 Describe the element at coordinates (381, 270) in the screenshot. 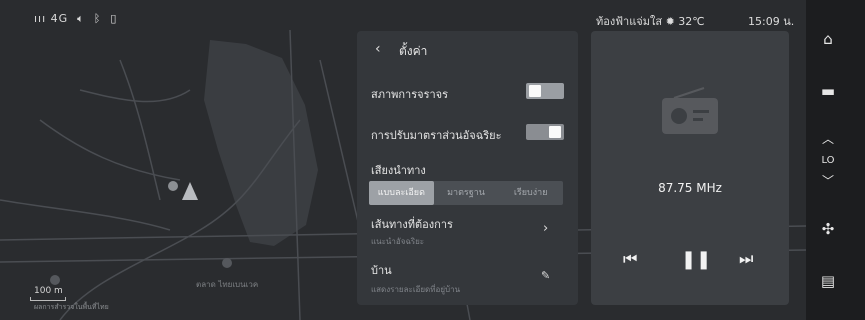

I see `home-label: บ้าน` at that location.